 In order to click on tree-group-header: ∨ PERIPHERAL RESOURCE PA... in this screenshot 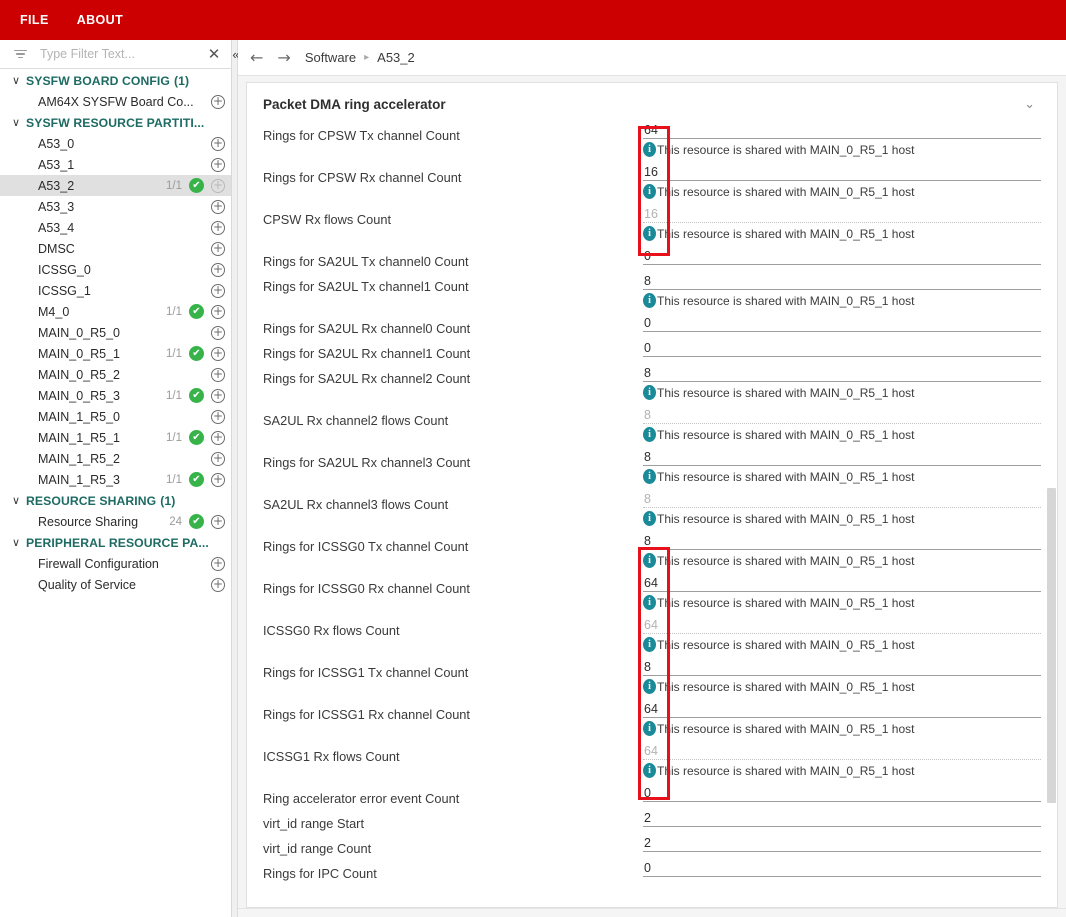, I will do `click(115, 542)`.